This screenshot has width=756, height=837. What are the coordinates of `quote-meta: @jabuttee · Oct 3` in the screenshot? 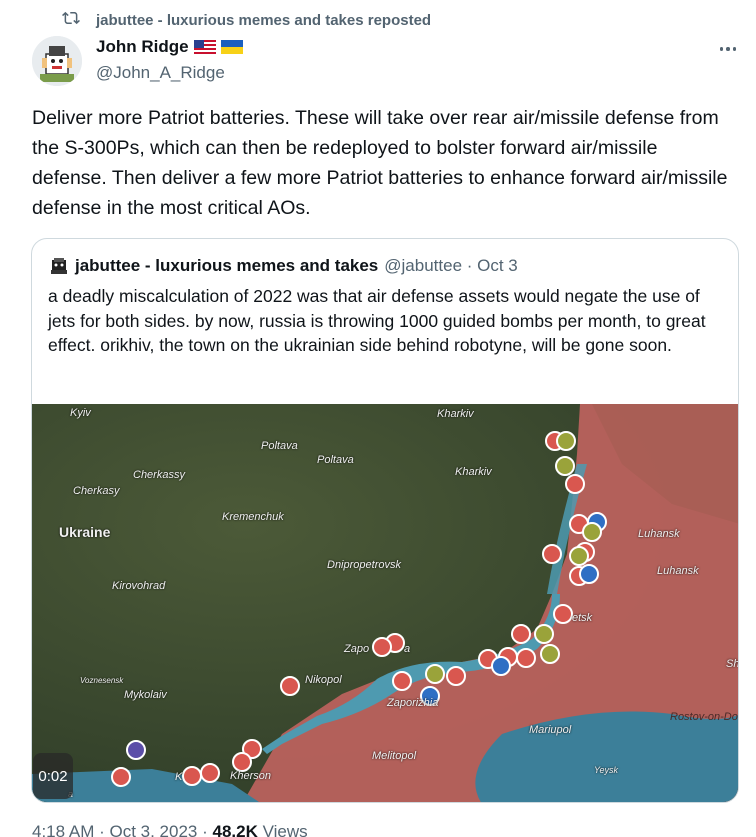 It's located at (451, 265).